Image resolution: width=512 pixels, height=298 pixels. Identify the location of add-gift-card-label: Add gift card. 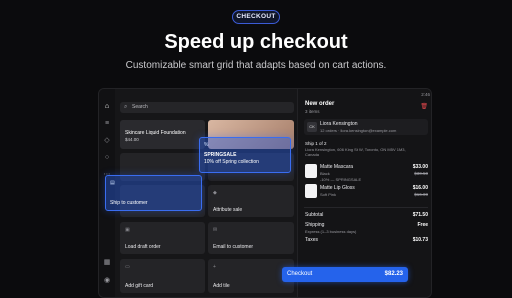
(139, 286).